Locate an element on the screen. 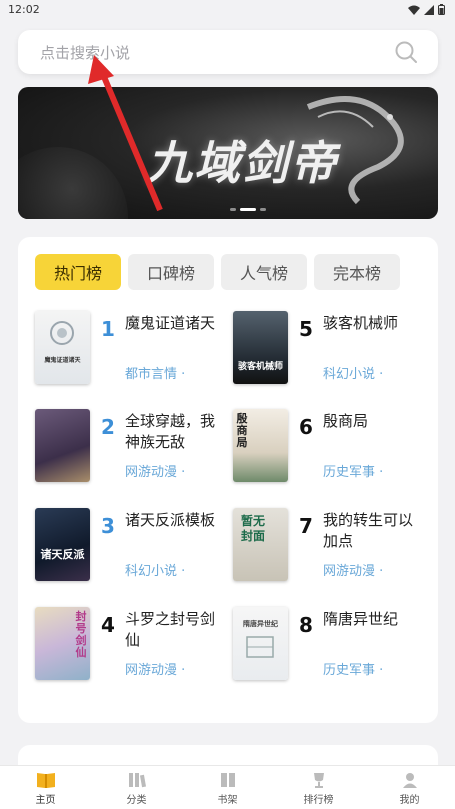 The image size is (455, 809). wifi-icon is located at coordinates (414, 10).